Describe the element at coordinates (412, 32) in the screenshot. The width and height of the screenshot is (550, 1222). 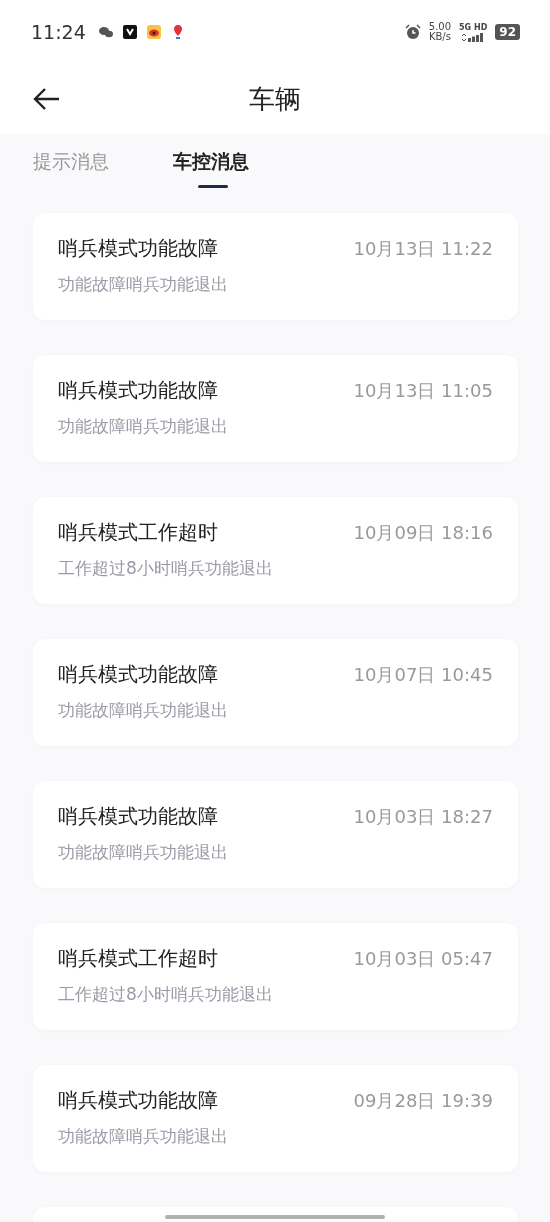
I see `alarm-clock-icon` at that location.